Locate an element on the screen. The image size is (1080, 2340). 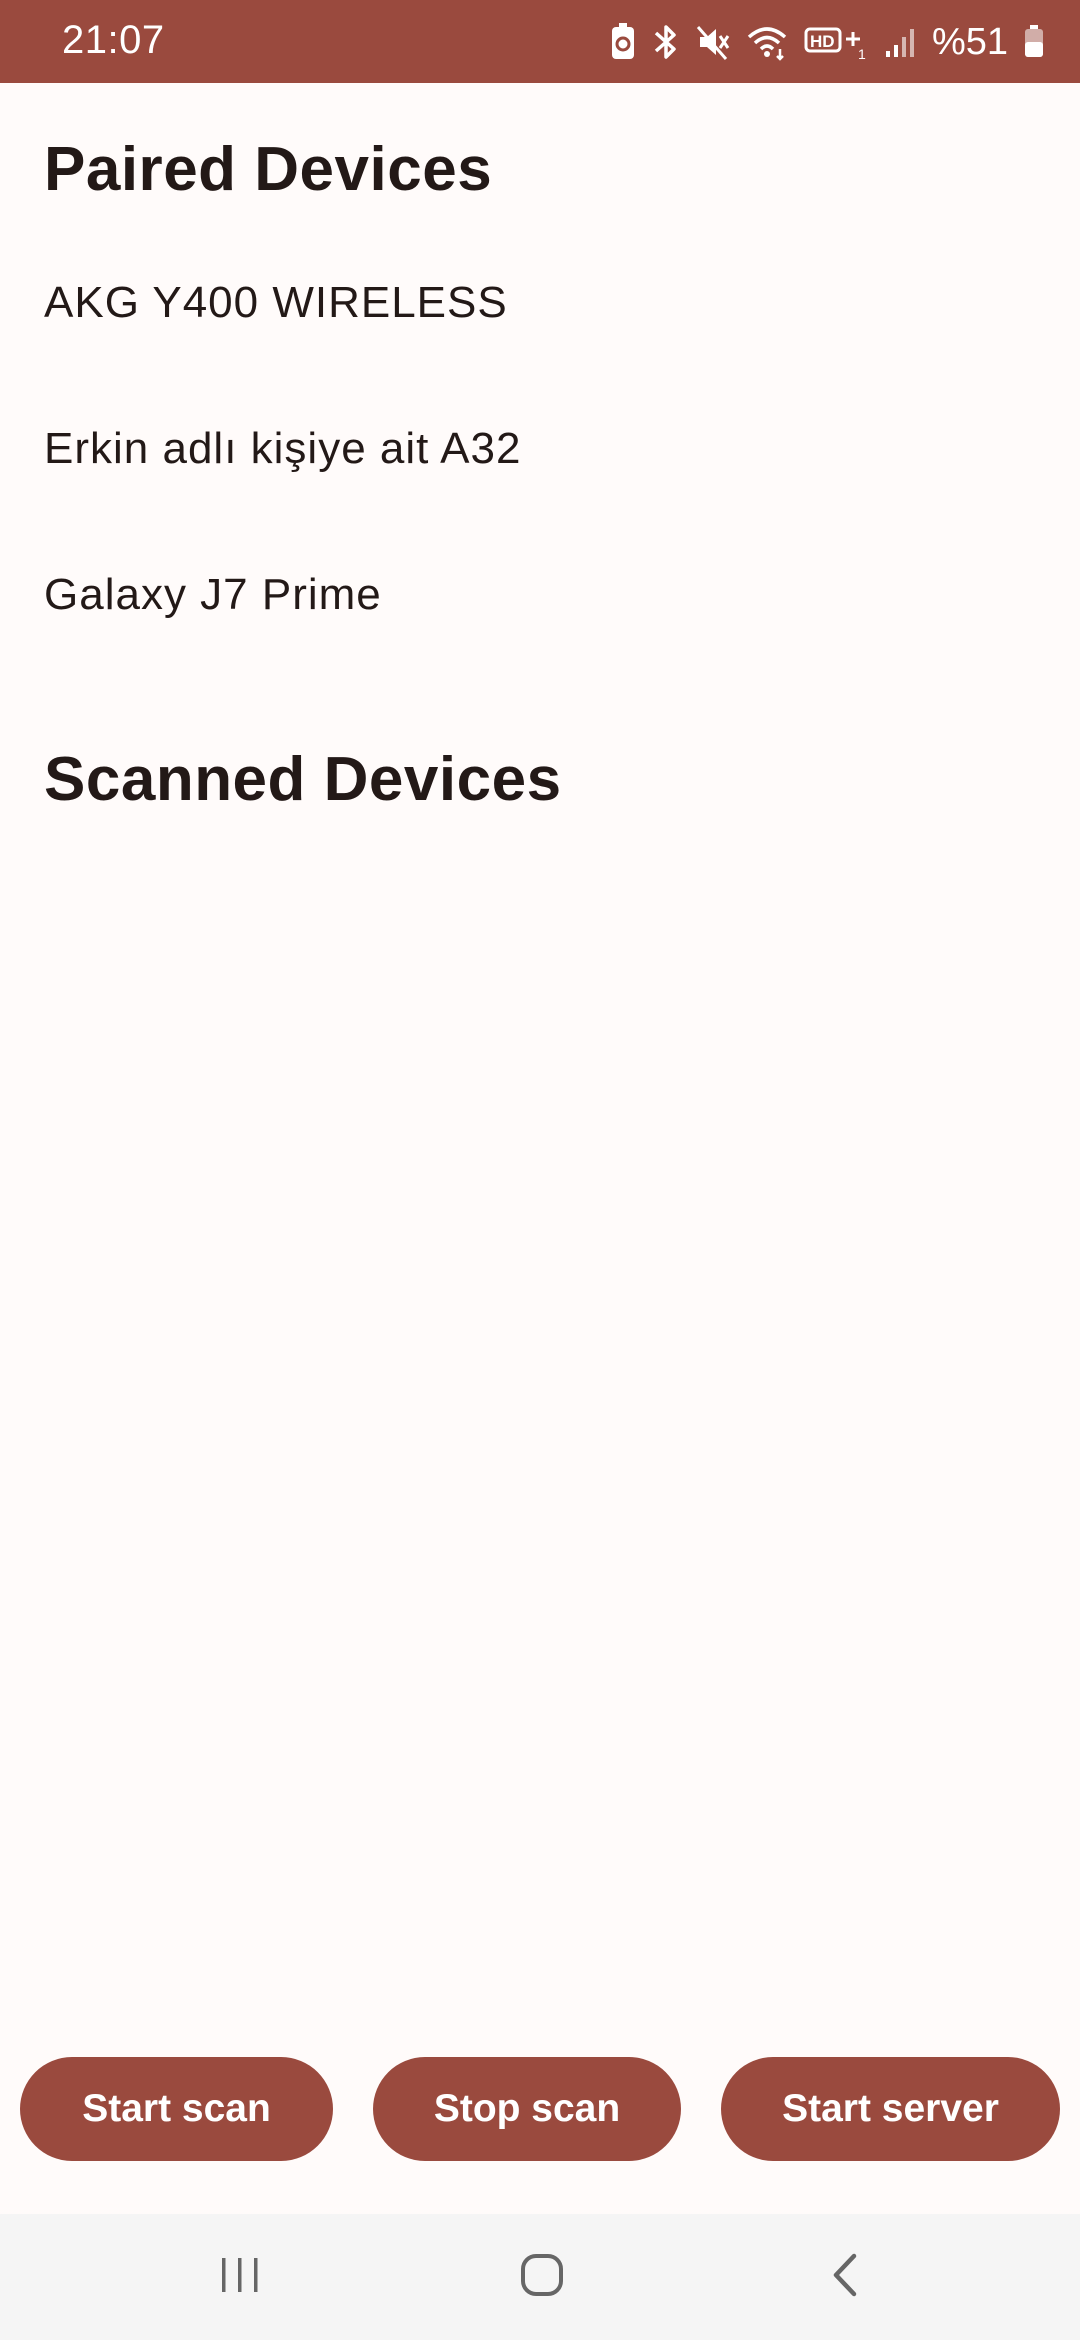
navigation-bar is located at coordinates (540, 2277).